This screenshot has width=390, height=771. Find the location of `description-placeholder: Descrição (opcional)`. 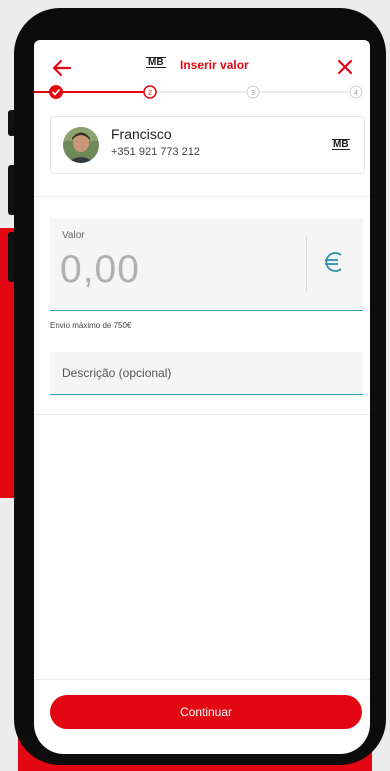

description-placeholder: Descrição (opcional) is located at coordinates (117, 373).